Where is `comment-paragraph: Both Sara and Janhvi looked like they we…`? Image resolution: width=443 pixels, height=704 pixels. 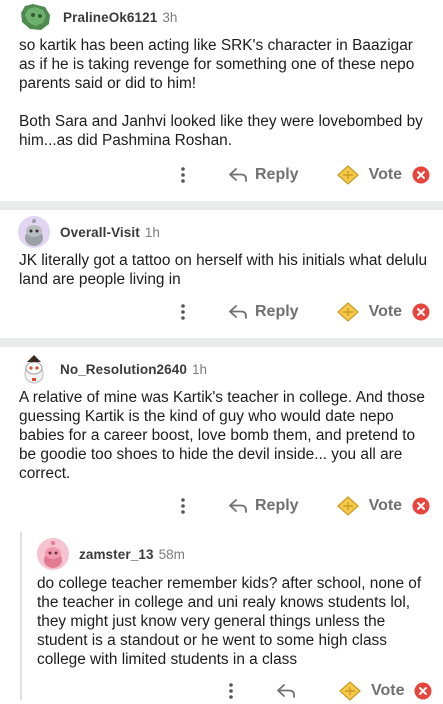 comment-paragraph: Both Sara and Janhvi looked like they we… is located at coordinates (221, 131).